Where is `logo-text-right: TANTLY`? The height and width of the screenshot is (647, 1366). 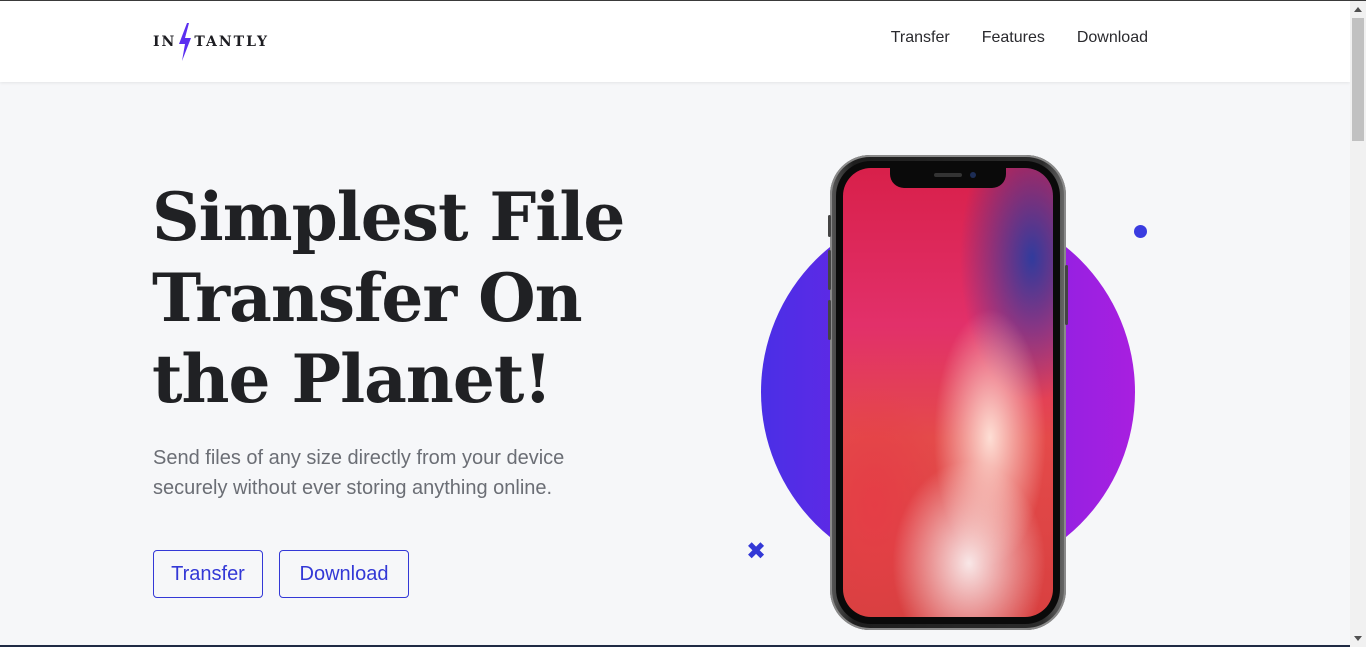
logo-text-right: TANTLY is located at coordinates (232, 42).